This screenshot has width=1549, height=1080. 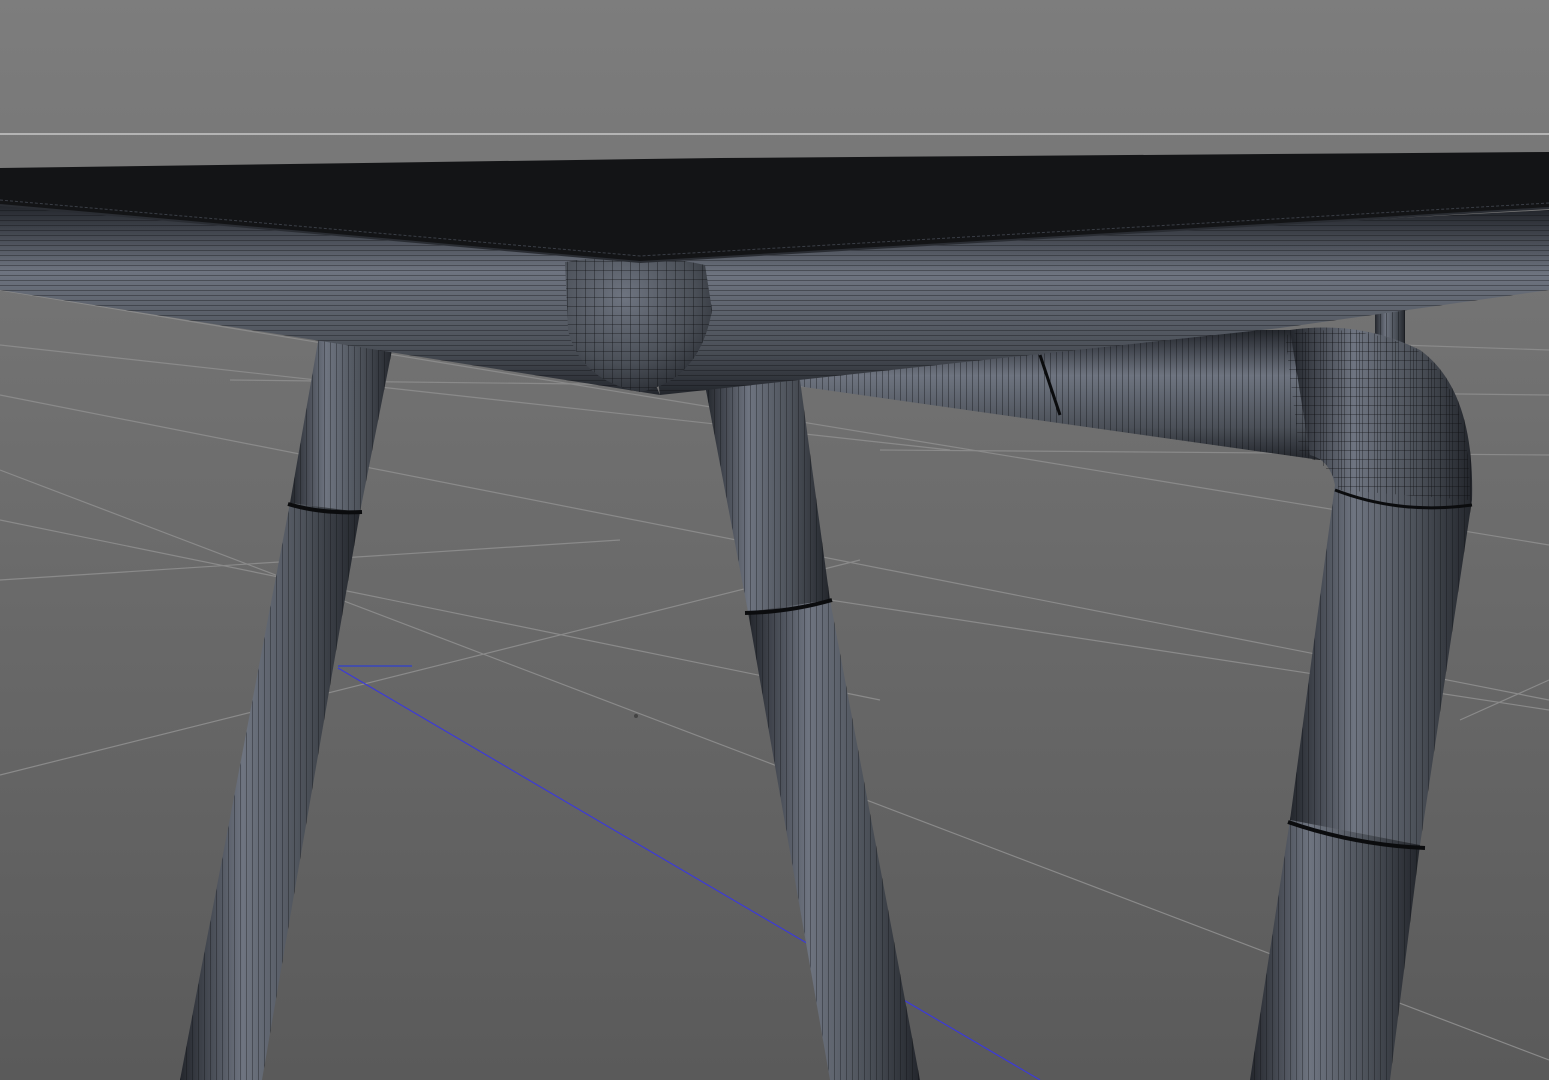 What do you see at coordinates (636, 716) in the screenshot?
I see `world-origin-dot` at bounding box center [636, 716].